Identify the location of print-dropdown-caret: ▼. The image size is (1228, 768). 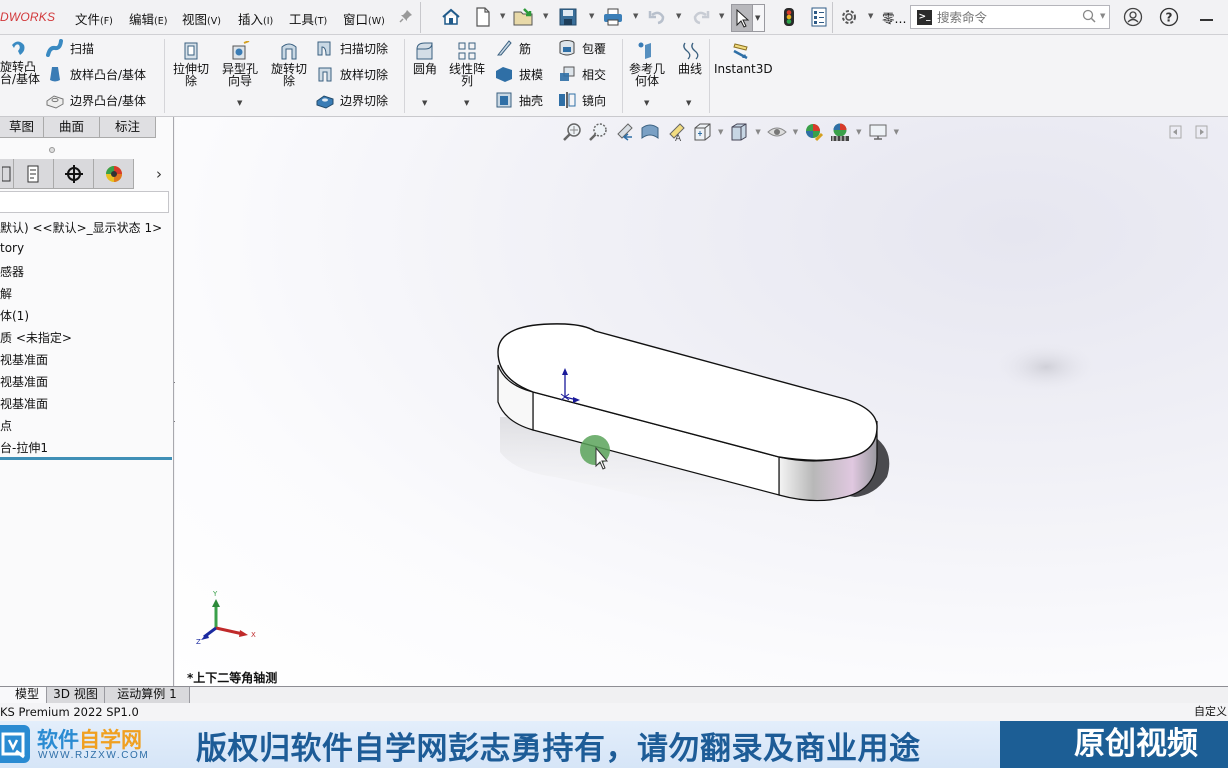
(635, 16).